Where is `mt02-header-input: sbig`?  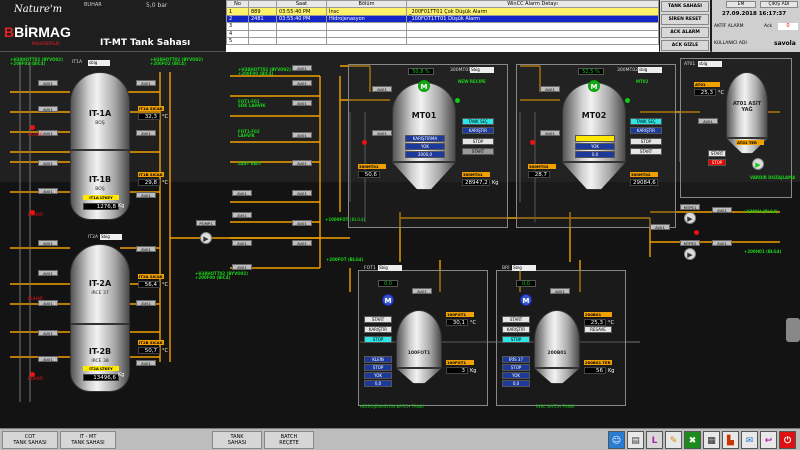
mt02-header-input: sbig is located at coordinates (650, 70).